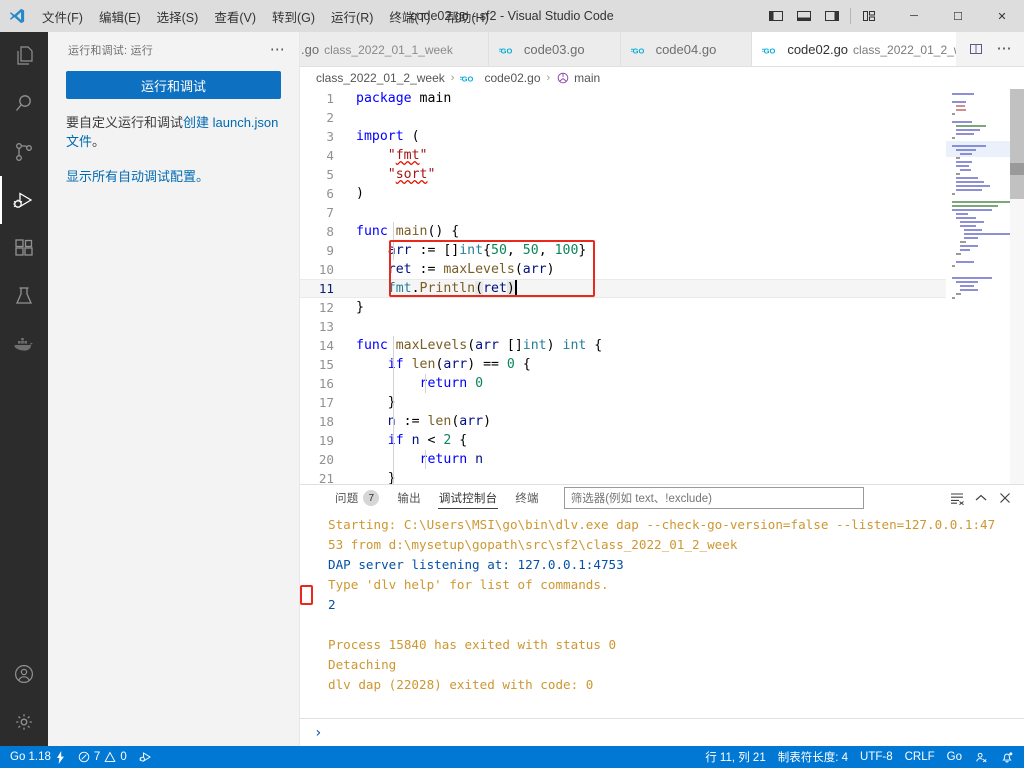 Image resolution: width=1024 pixels, height=768 pixels. What do you see at coordinates (954, 757) in the screenshot?
I see `status-language-mode: Go` at bounding box center [954, 757].